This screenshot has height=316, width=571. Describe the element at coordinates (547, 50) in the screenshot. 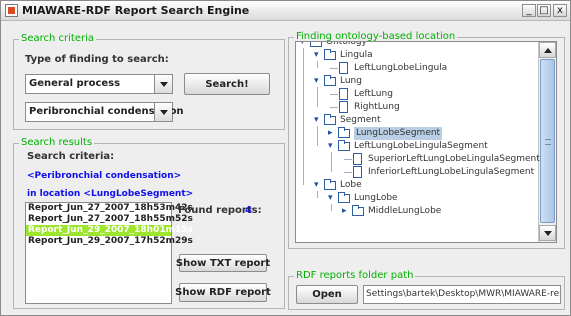

I see `scroll-up-icon` at that location.